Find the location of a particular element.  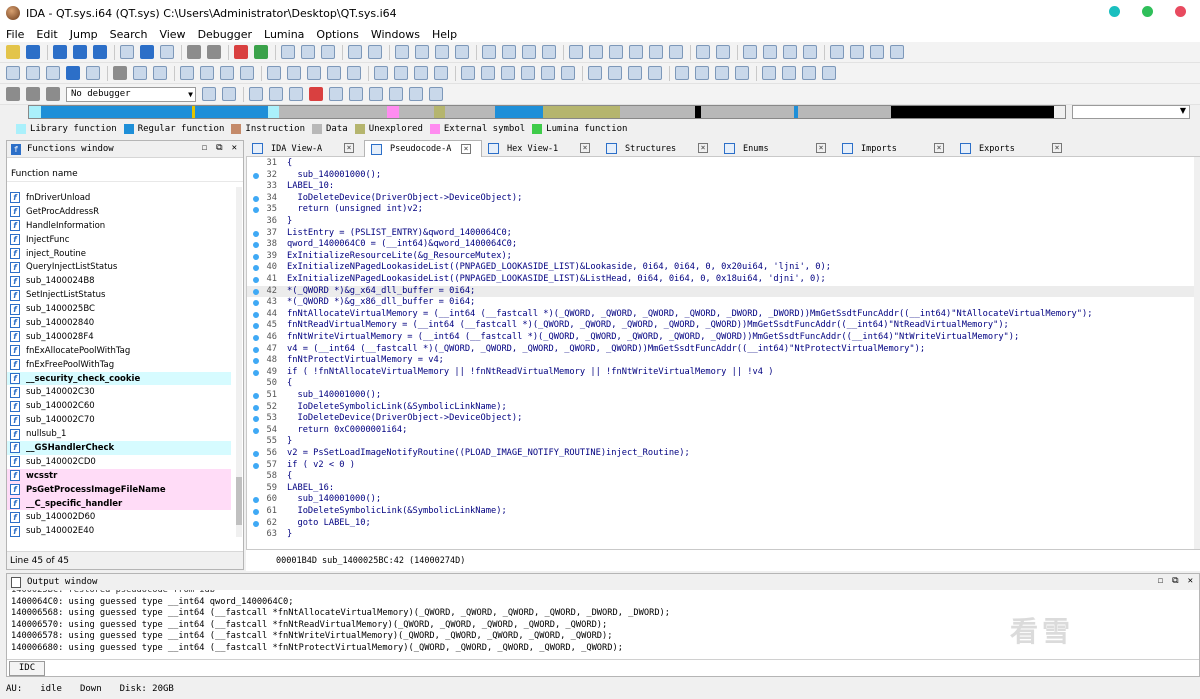

function-list-item: f sub_140002E40 is located at coordinates (119, 531).